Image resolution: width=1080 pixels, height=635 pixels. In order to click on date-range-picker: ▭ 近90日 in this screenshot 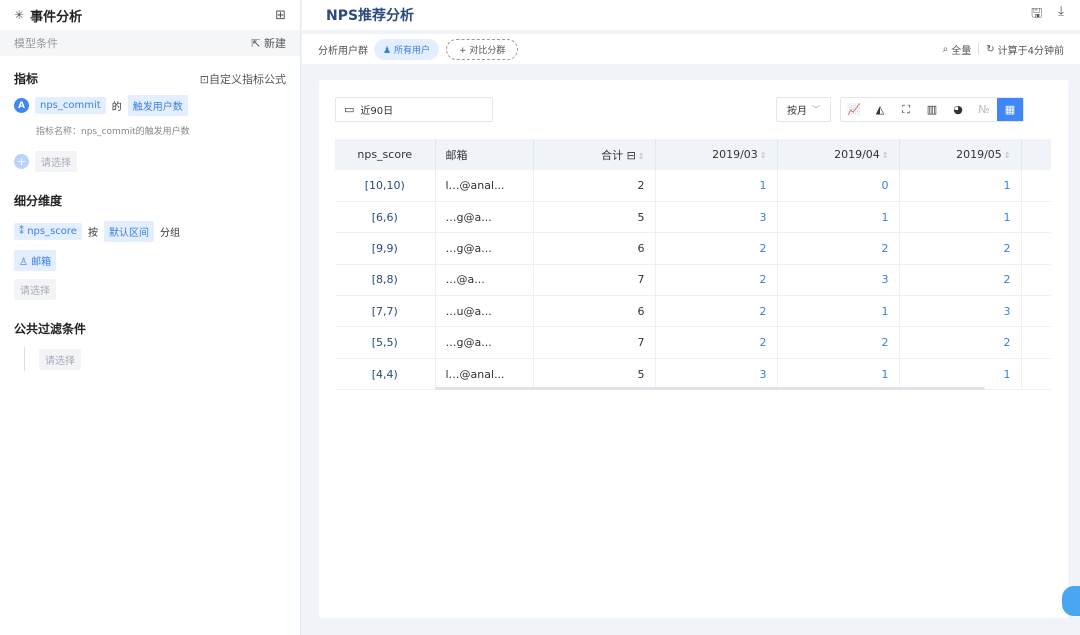, I will do `click(414, 109)`.